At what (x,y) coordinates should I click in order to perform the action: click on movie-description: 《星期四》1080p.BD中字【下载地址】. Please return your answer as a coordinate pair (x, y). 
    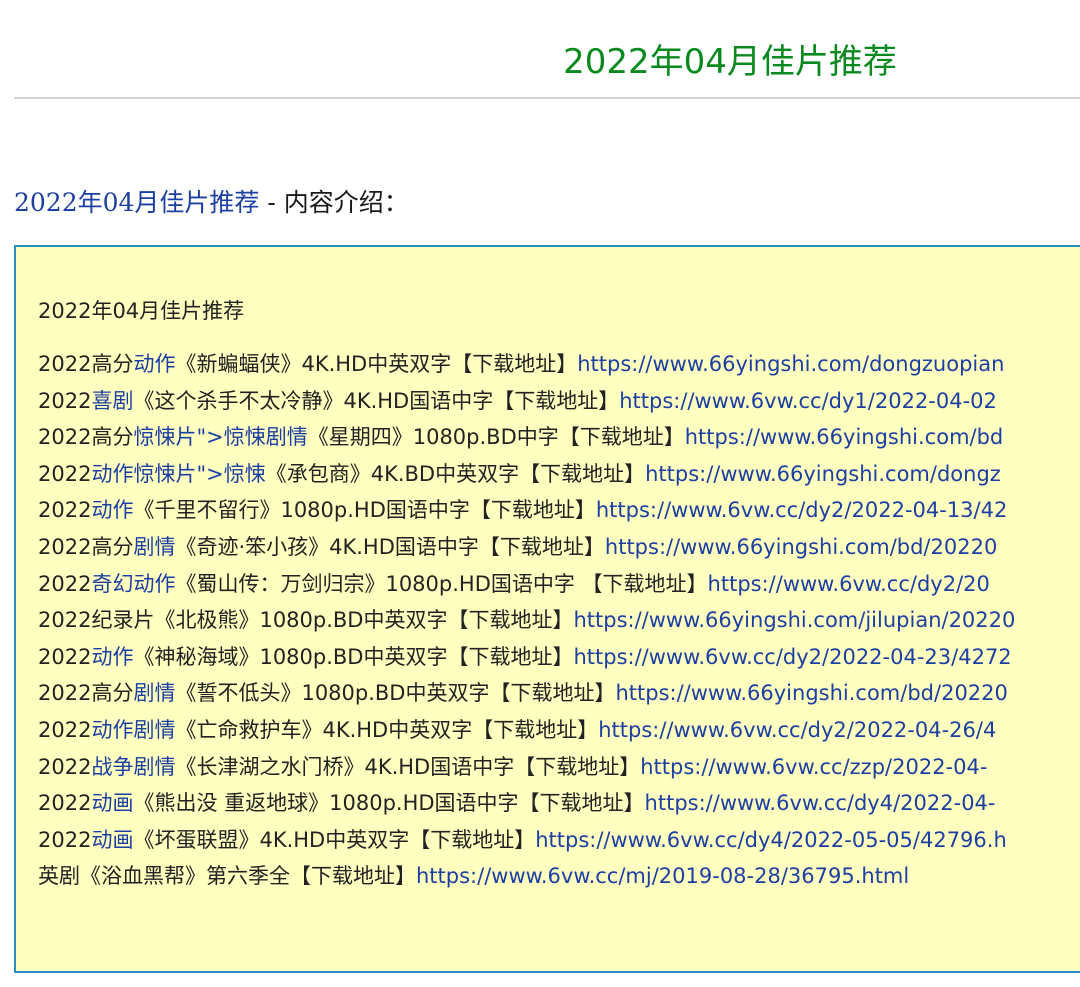
    Looking at the image, I should click on (496, 437).